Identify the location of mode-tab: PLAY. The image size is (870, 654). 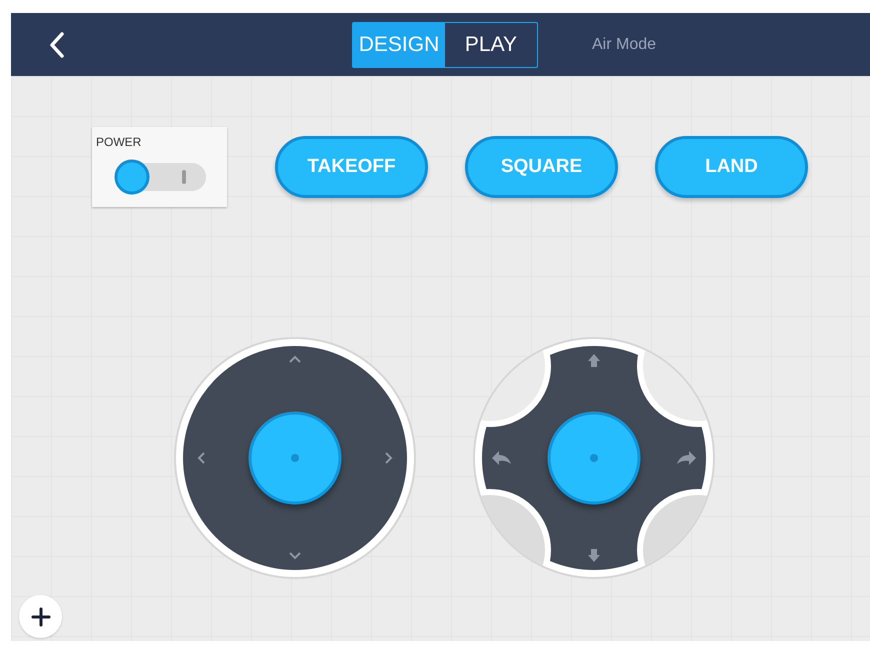
(491, 44).